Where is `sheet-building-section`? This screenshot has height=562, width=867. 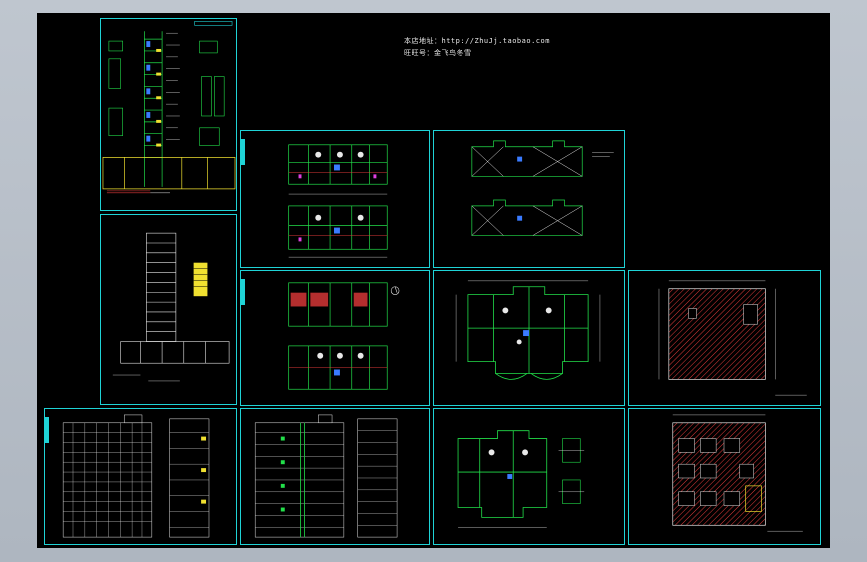
sheet-building-section is located at coordinates (168, 309).